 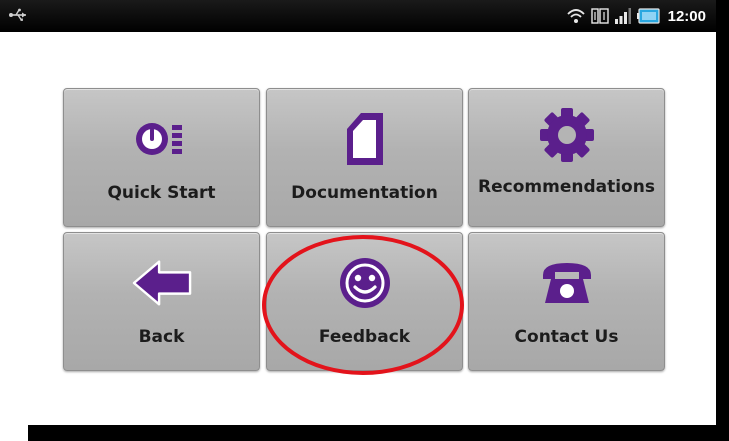 What do you see at coordinates (17, 14) in the screenshot?
I see `usb-icon` at bounding box center [17, 14].